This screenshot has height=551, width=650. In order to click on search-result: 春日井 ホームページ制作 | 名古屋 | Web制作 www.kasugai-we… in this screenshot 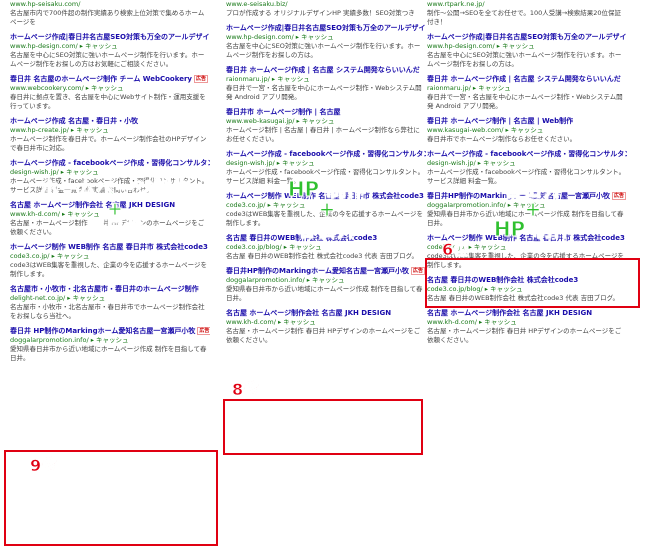, I will do `click(527, 130)`.